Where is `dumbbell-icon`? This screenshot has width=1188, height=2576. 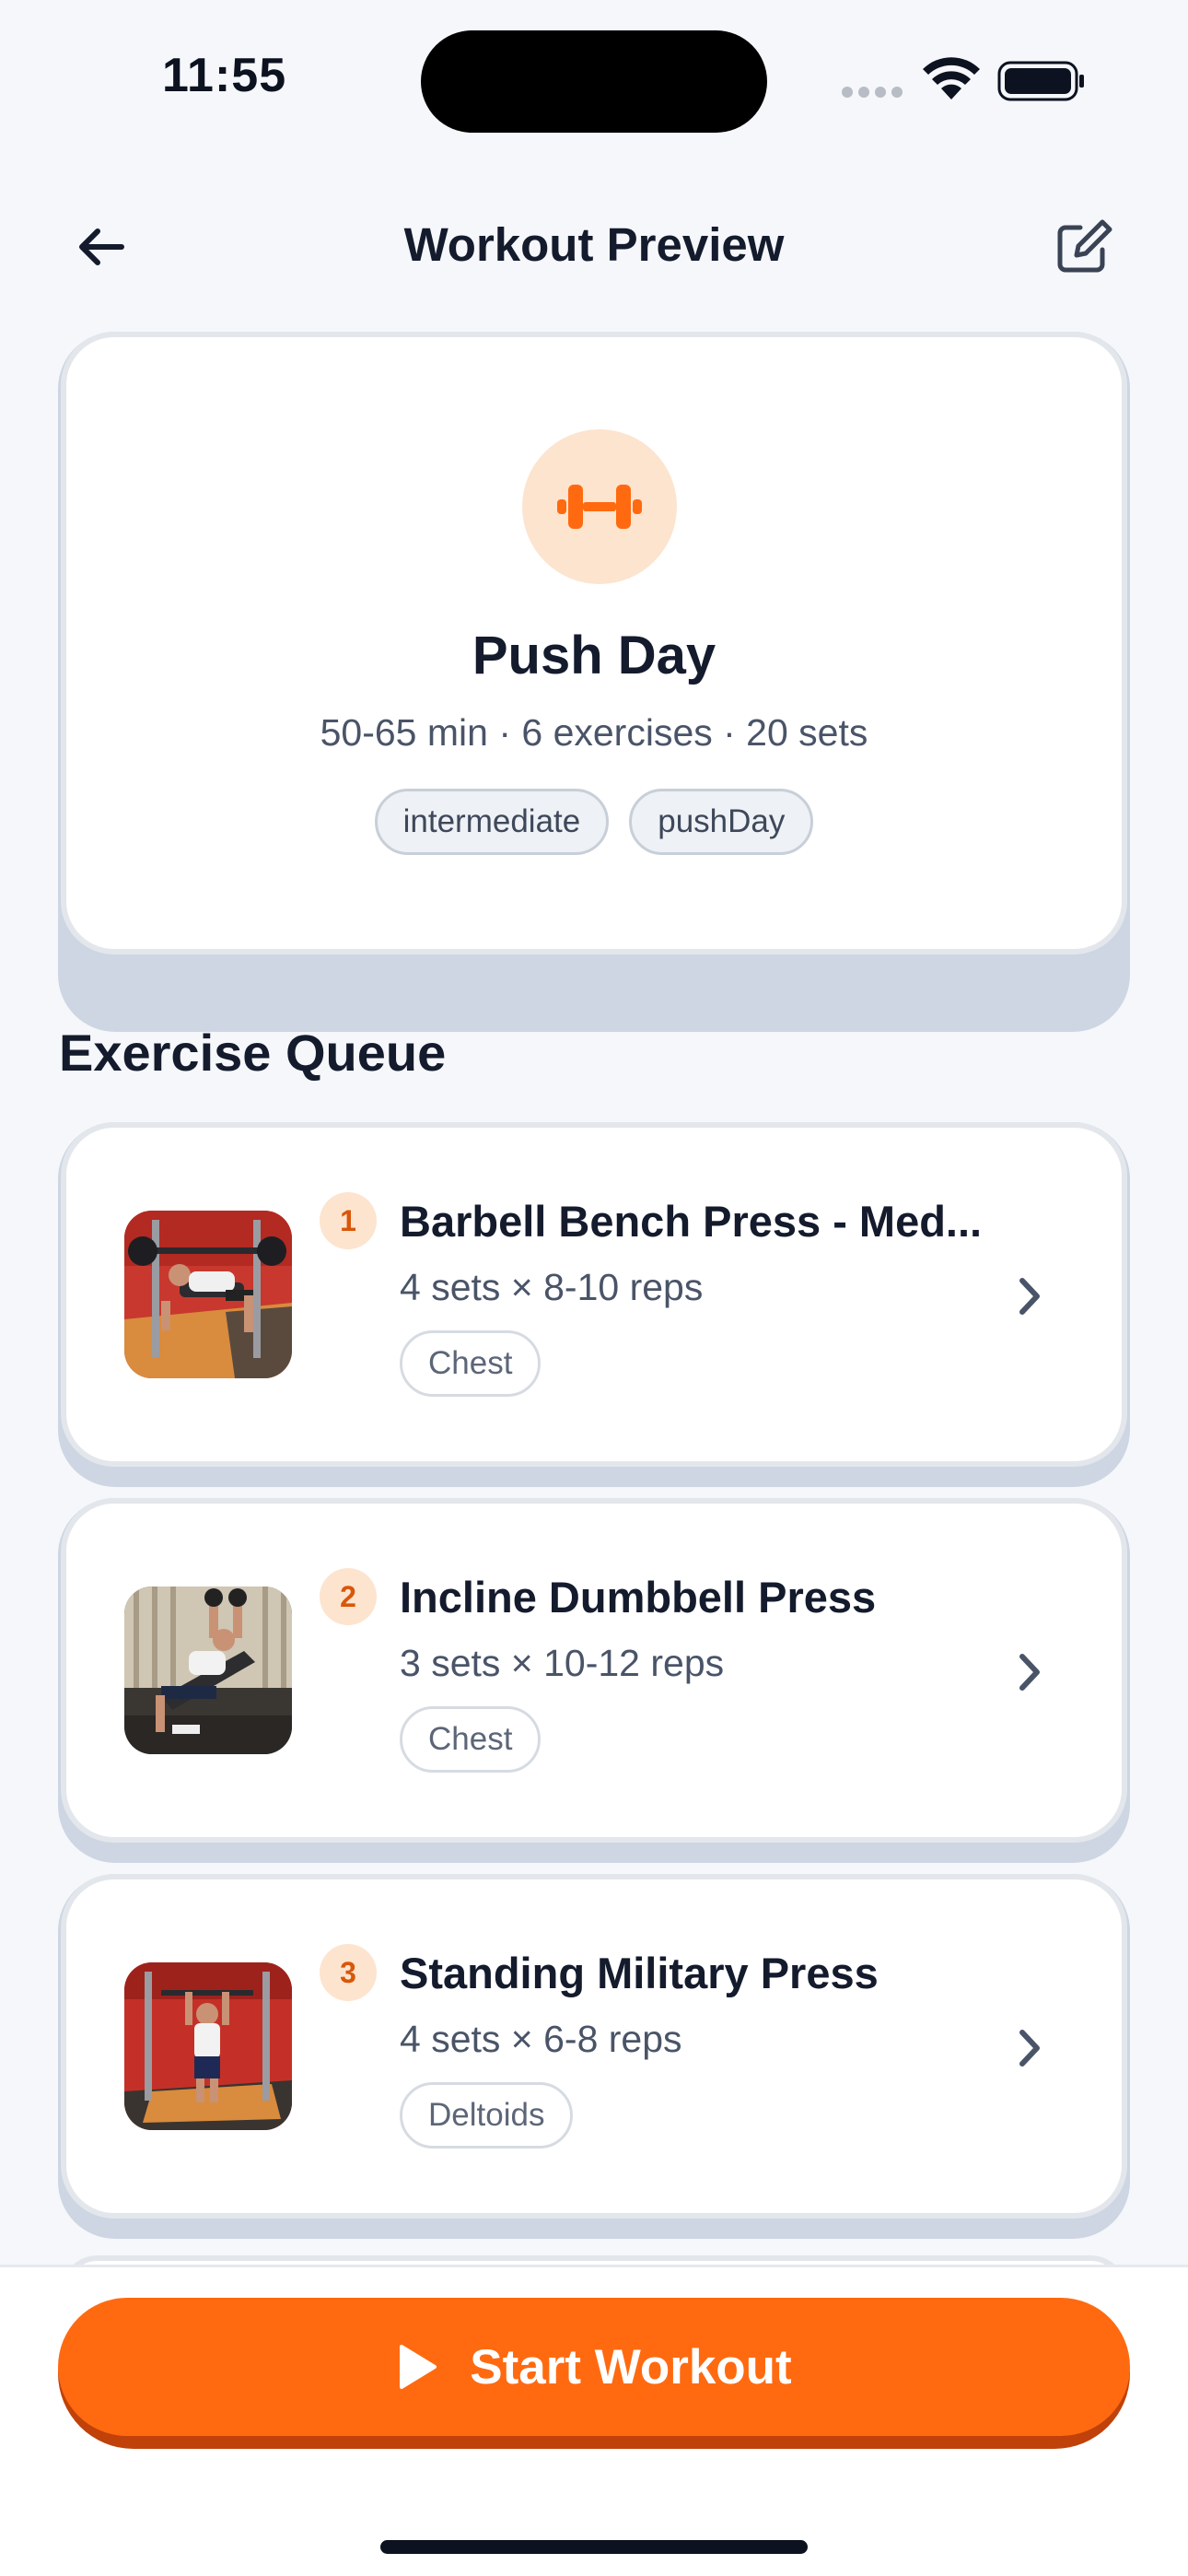 dumbbell-icon is located at coordinates (599, 507).